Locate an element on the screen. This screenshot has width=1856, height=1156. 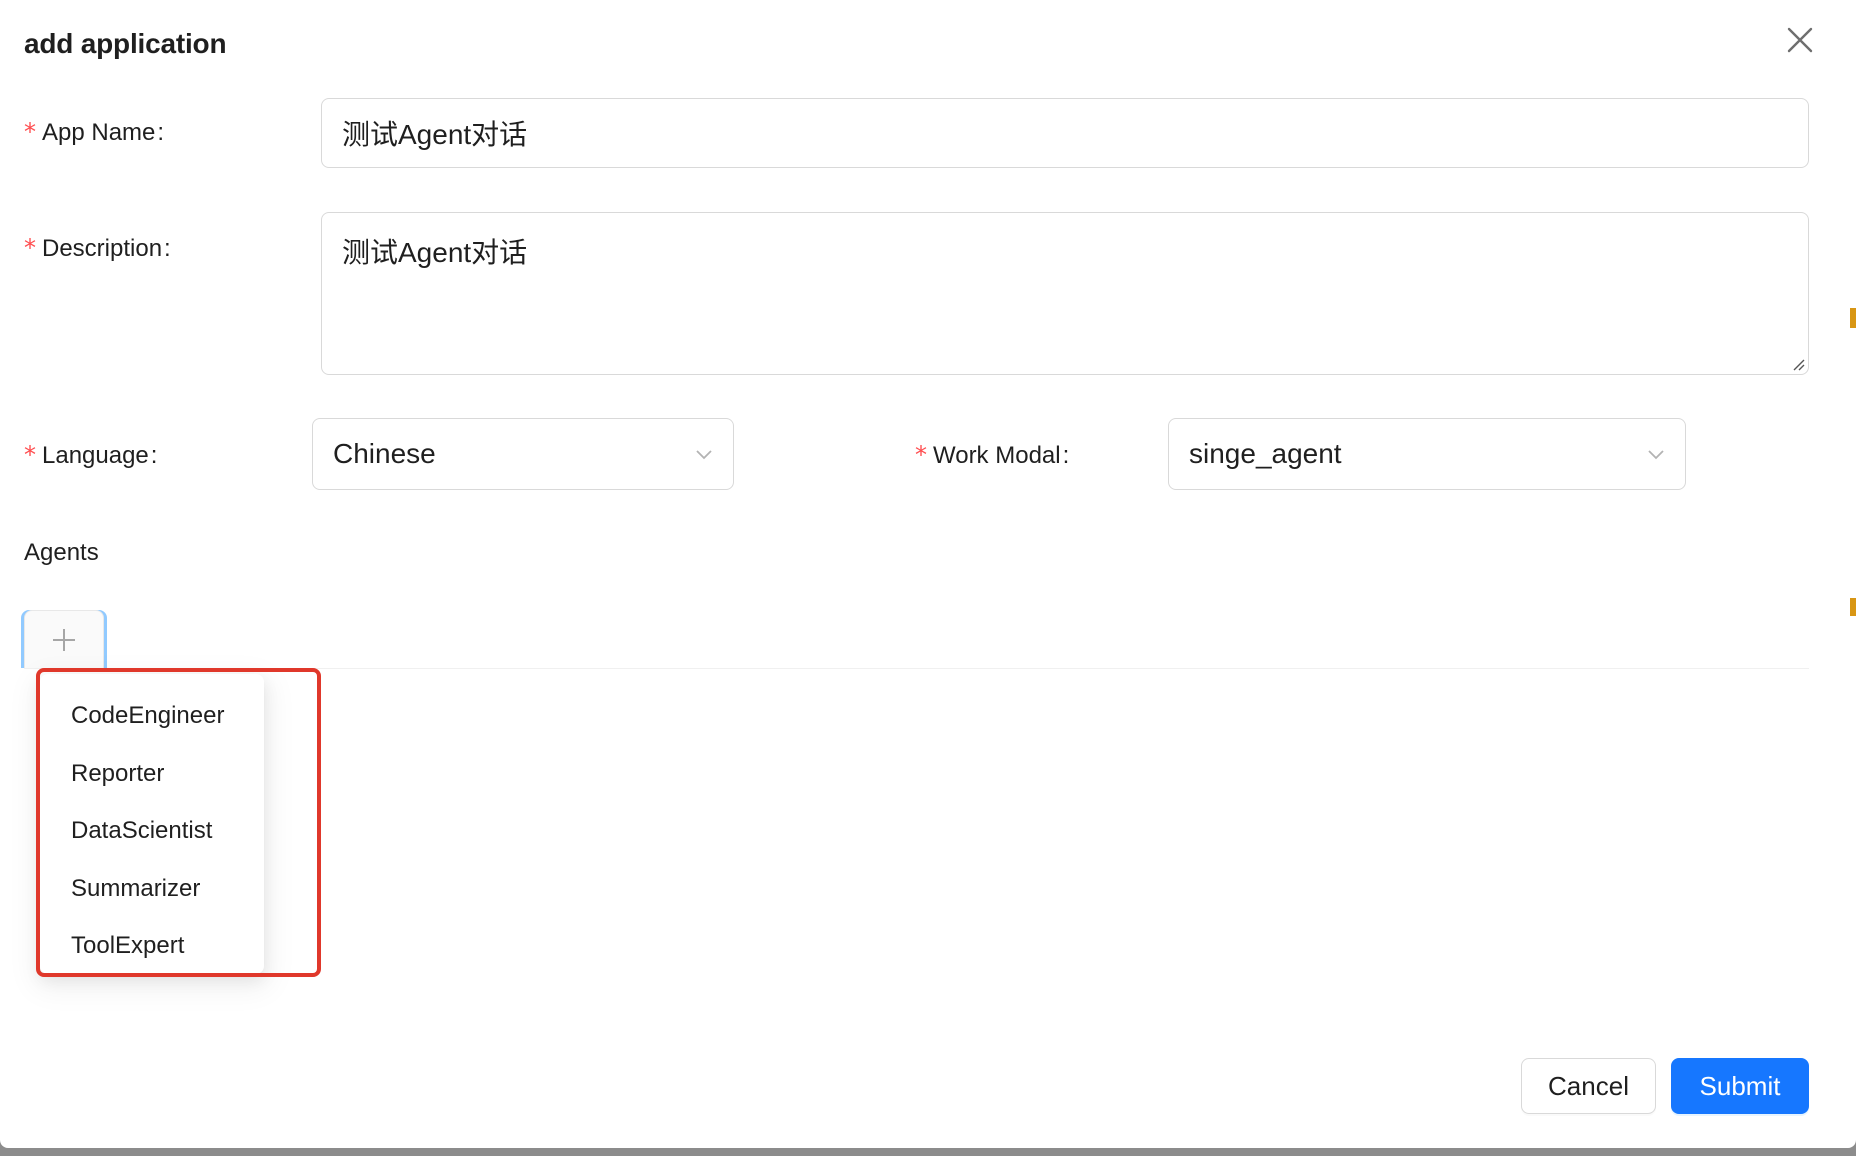
agents-section-title: Agents is located at coordinates (61, 552).